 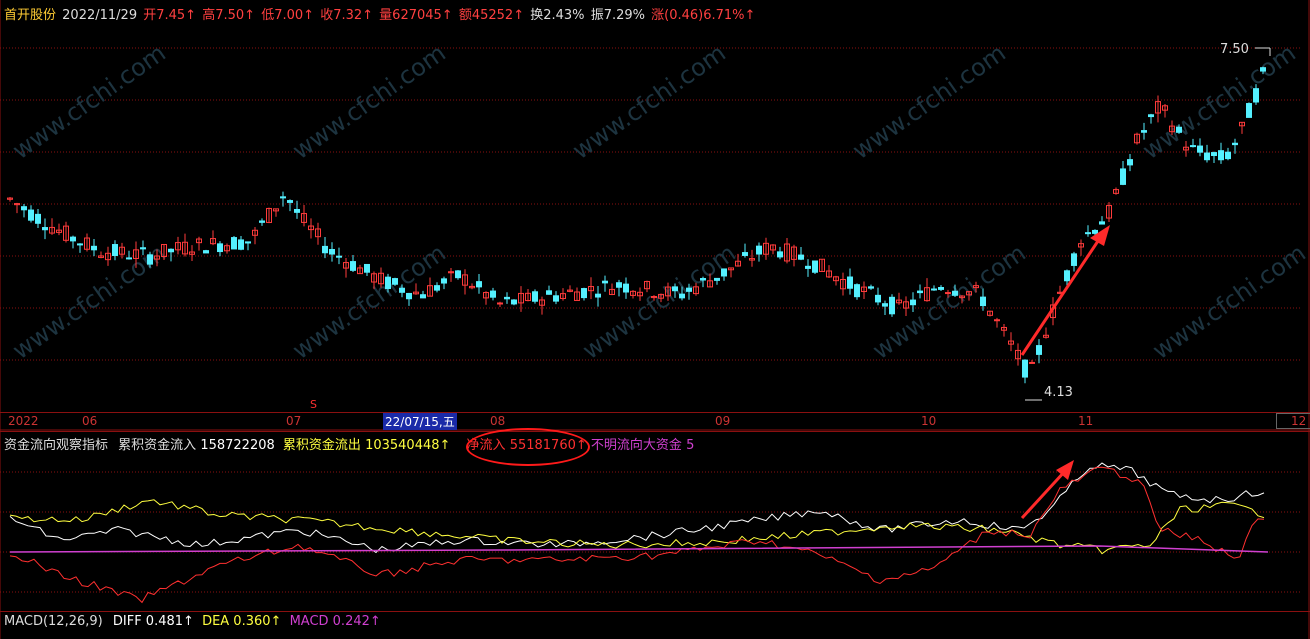 I want to click on low-price-label: 4.13, so click(x=1058, y=392).